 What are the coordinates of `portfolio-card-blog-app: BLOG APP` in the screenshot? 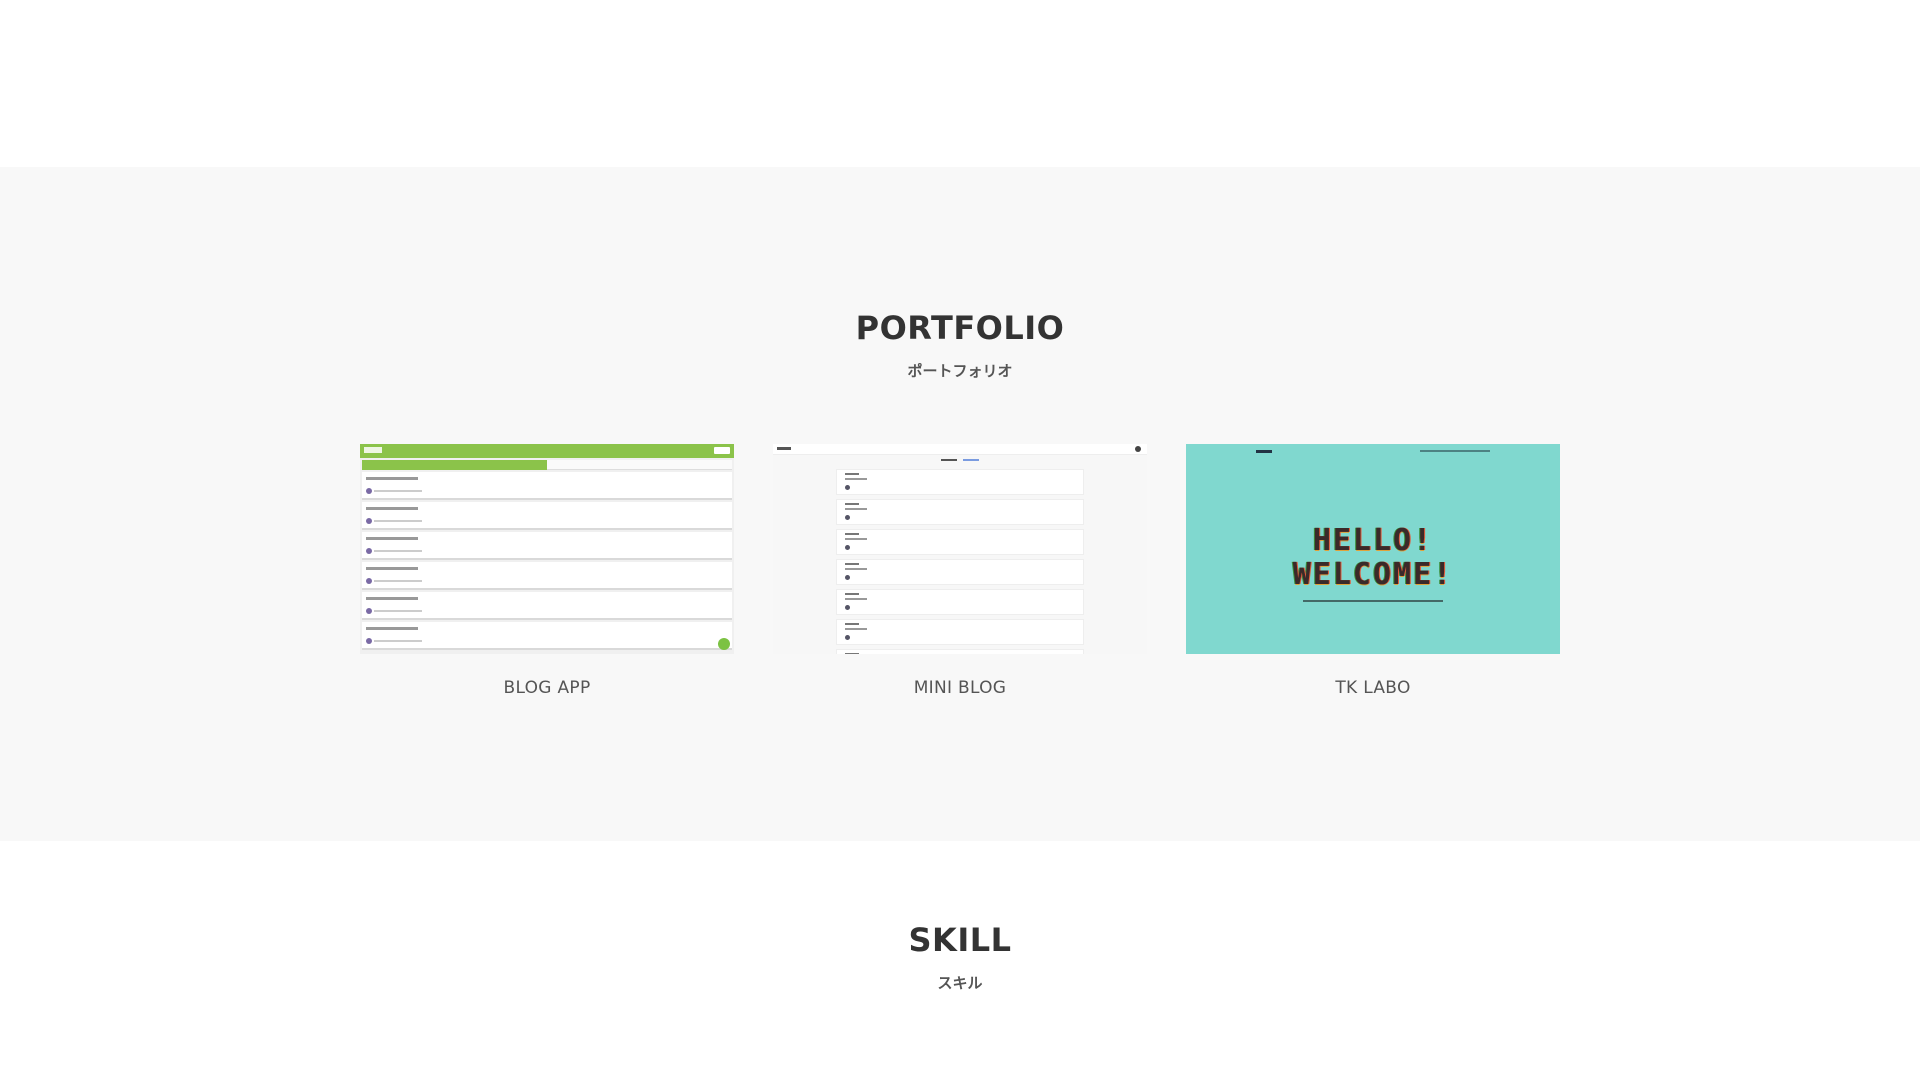 It's located at (547, 571).